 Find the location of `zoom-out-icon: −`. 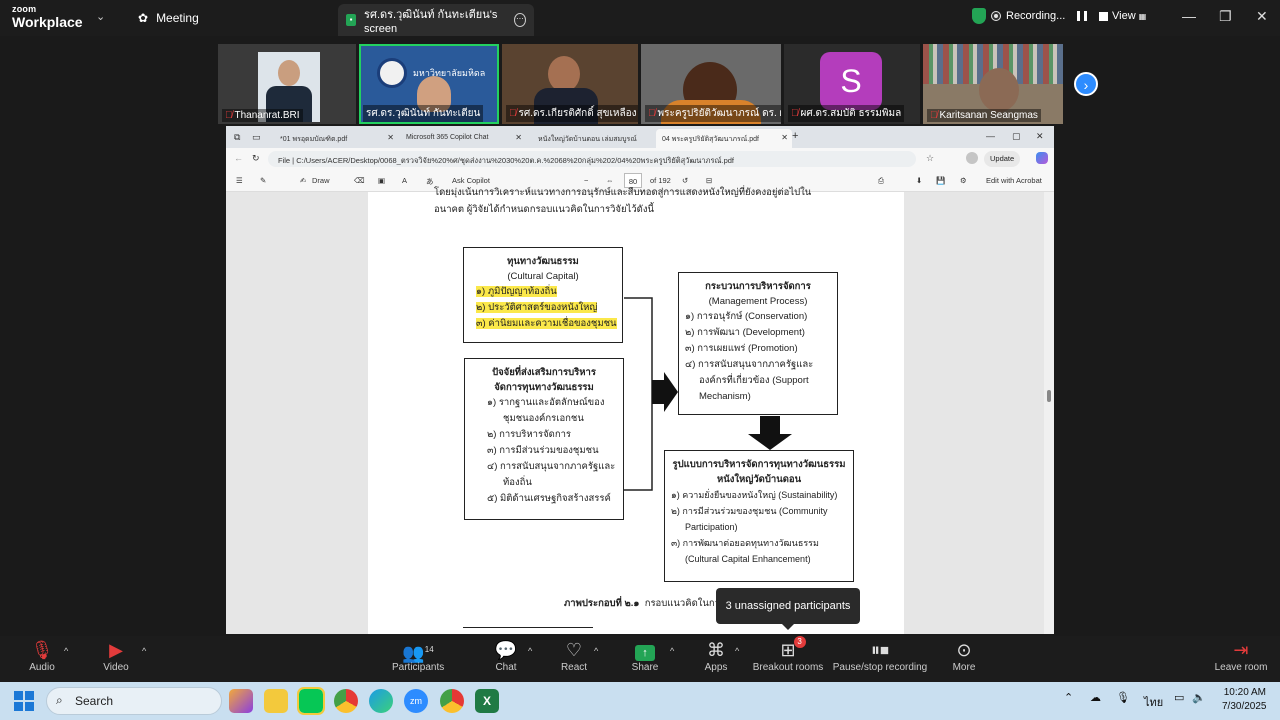

zoom-out-icon: − is located at coordinates (586, 180).